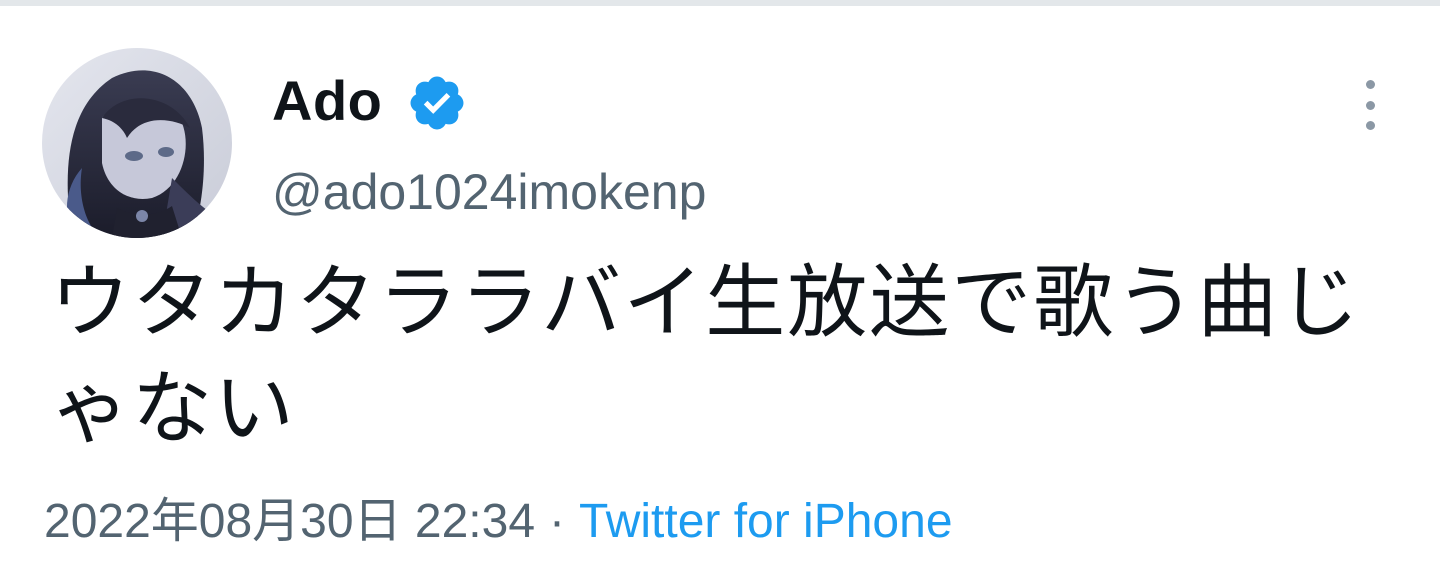 This screenshot has width=1440, height=571. What do you see at coordinates (1370, 84) in the screenshot?
I see `more-vertical-icon` at bounding box center [1370, 84].